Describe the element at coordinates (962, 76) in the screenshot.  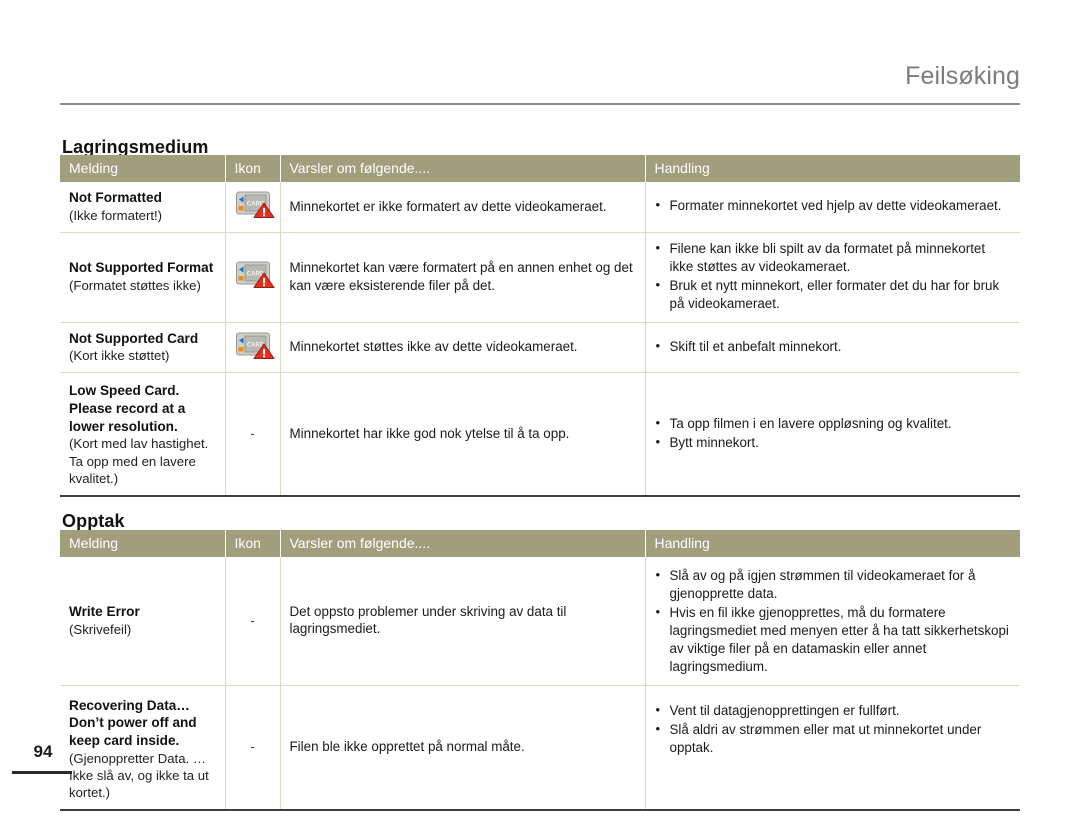
I see `running-head: Feilsøking` at that location.